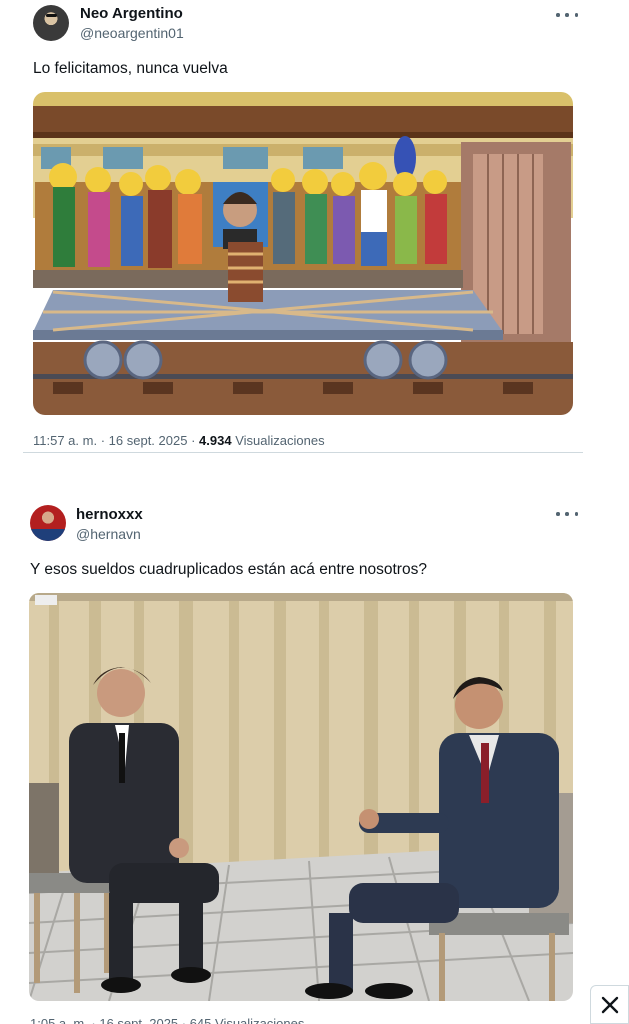 This screenshot has height=1024, width=629. What do you see at coordinates (215, 440) in the screenshot?
I see `view-count: 4.934` at bounding box center [215, 440].